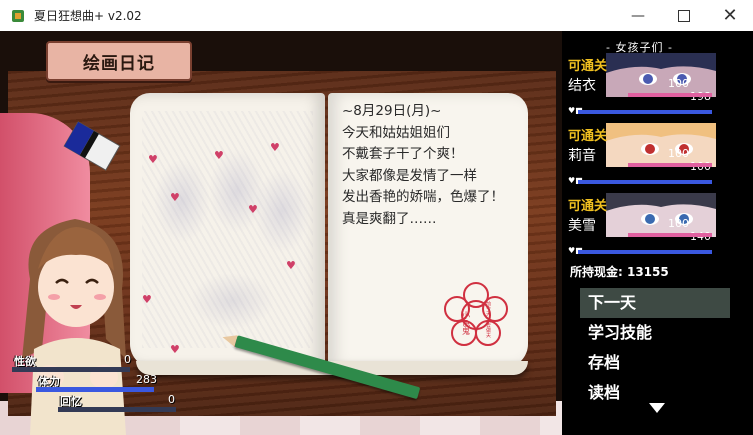 Image resolution: width=753 pixels, height=435 pixels. Describe the element at coordinates (582, 226) in the screenshot. I see `girl-name: 美雪` at that location.